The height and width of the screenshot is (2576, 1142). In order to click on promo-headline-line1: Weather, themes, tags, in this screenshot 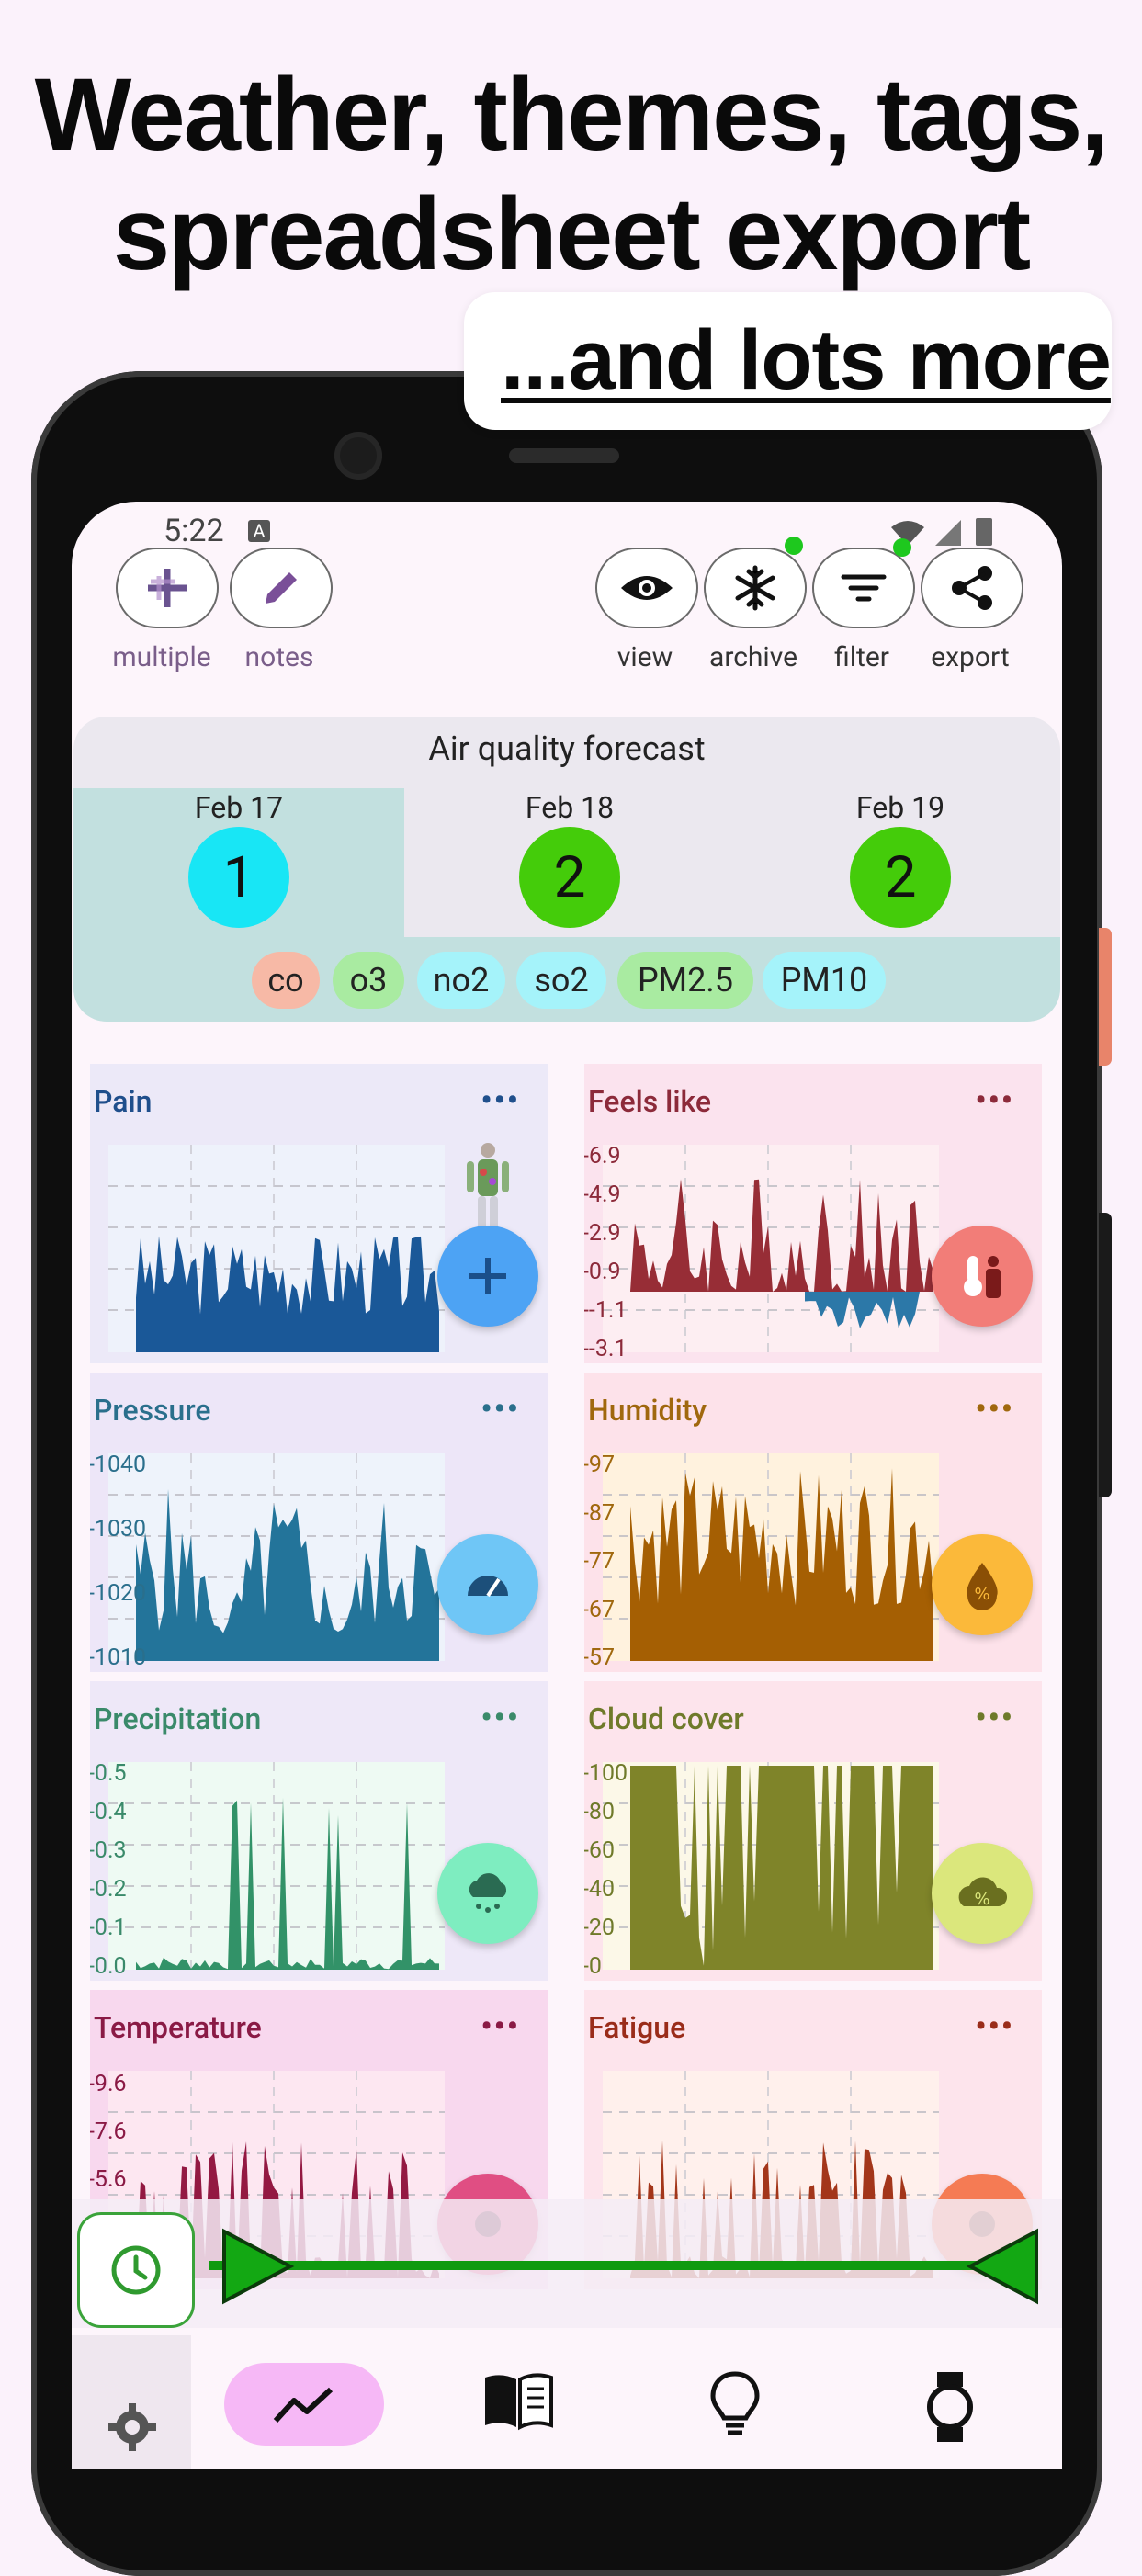, I will do `click(572, 114)`.